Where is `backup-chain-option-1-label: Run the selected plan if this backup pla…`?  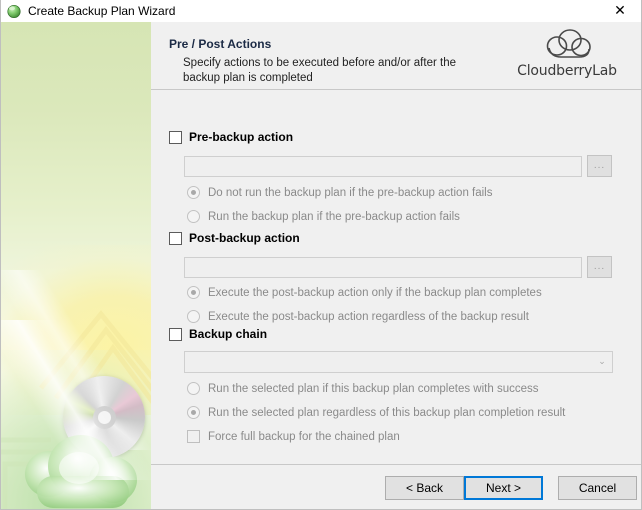 backup-chain-option-1-label: Run the selected plan if this backup pla… is located at coordinates (373, 388).